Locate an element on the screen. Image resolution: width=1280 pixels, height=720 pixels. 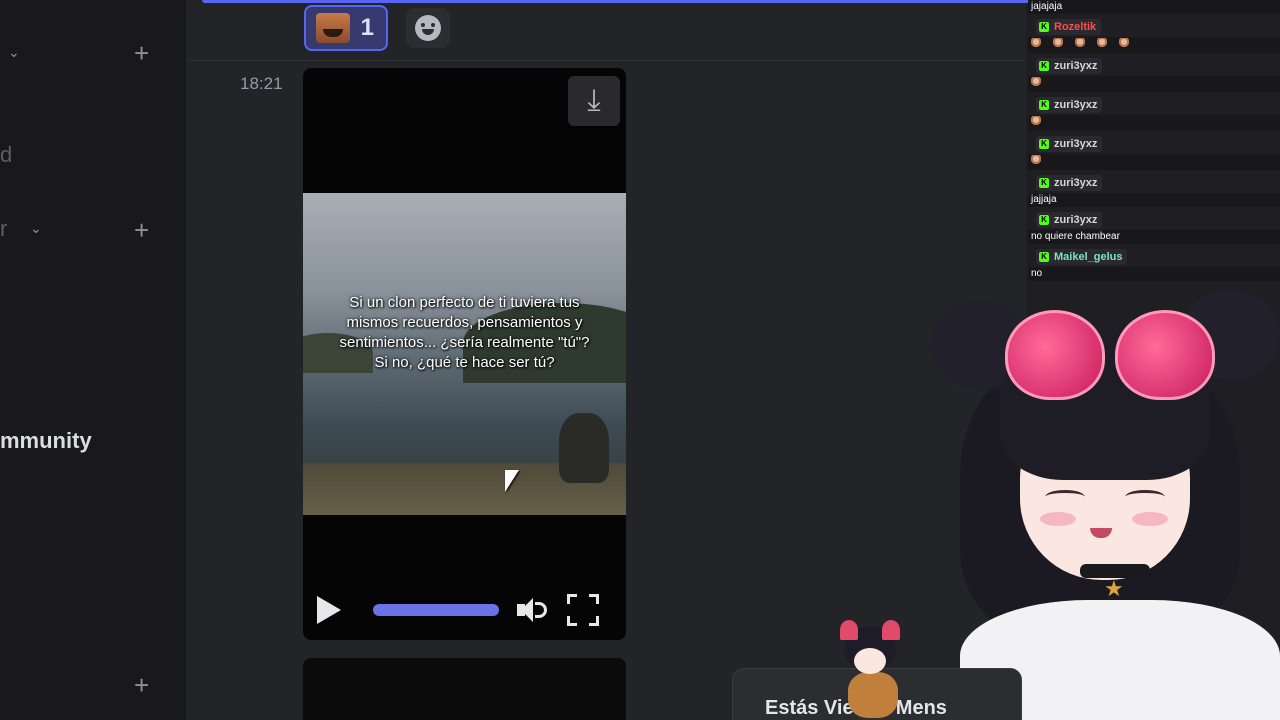
scene-figure is located at coordinates (584, 448).